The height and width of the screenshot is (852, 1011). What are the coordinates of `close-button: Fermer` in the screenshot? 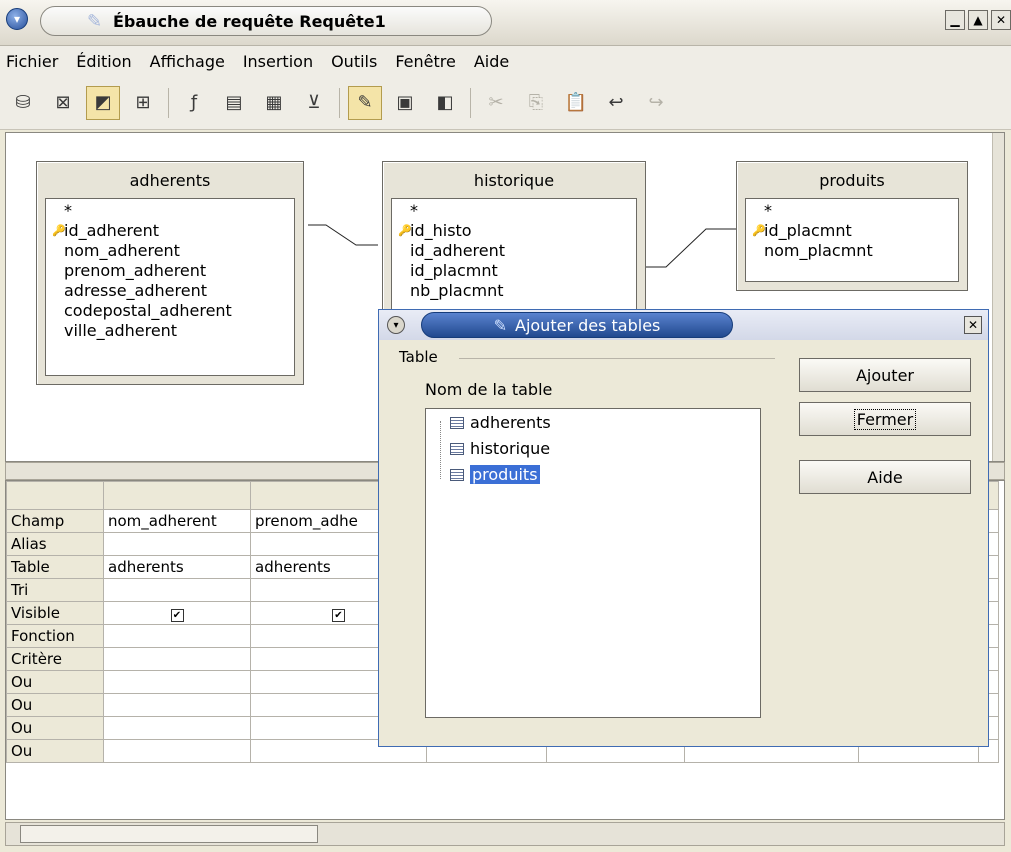 It's located at (885, 419).